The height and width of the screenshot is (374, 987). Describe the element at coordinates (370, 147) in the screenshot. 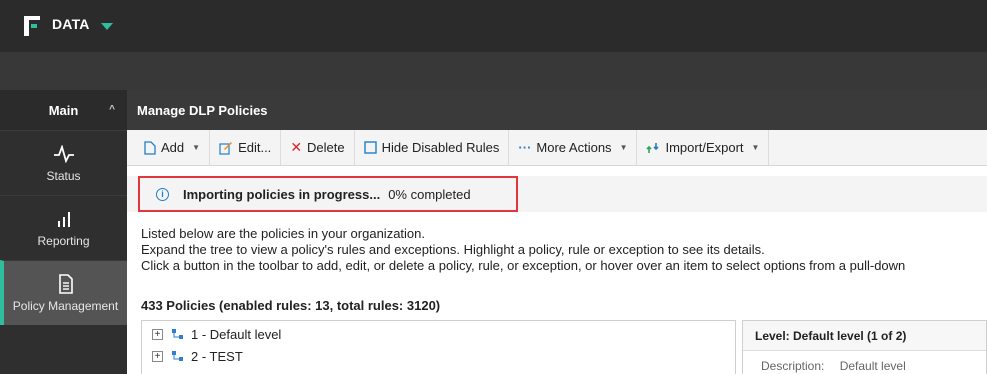

I see `checkbox-icon` at that location.